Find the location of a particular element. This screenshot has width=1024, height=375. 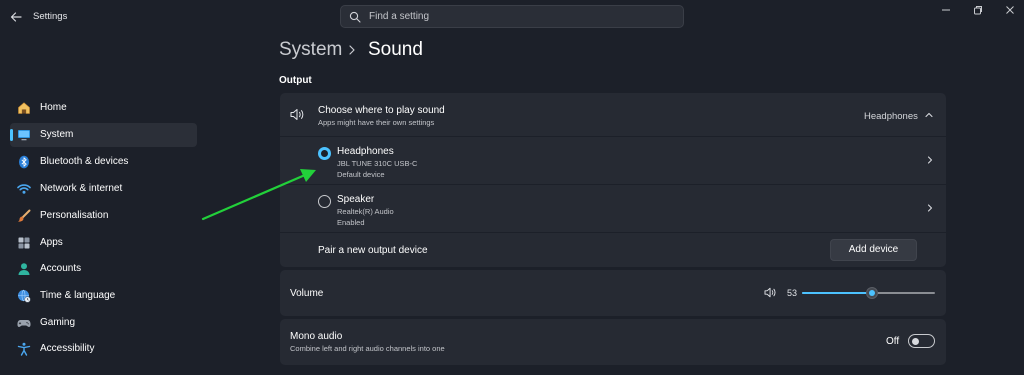

volume-value: 53 is located at coordinates (792, 293).